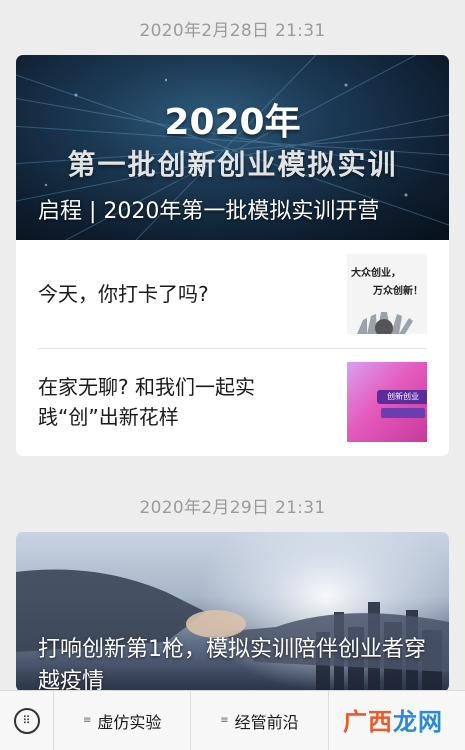 Image resolution: width=465 pixels, height=750 pixels. Describe the element at coordinates (232, 164) in the screenshot. I see `hero-banner-subtitle: 第一批创新创业模拟实训` at that location.